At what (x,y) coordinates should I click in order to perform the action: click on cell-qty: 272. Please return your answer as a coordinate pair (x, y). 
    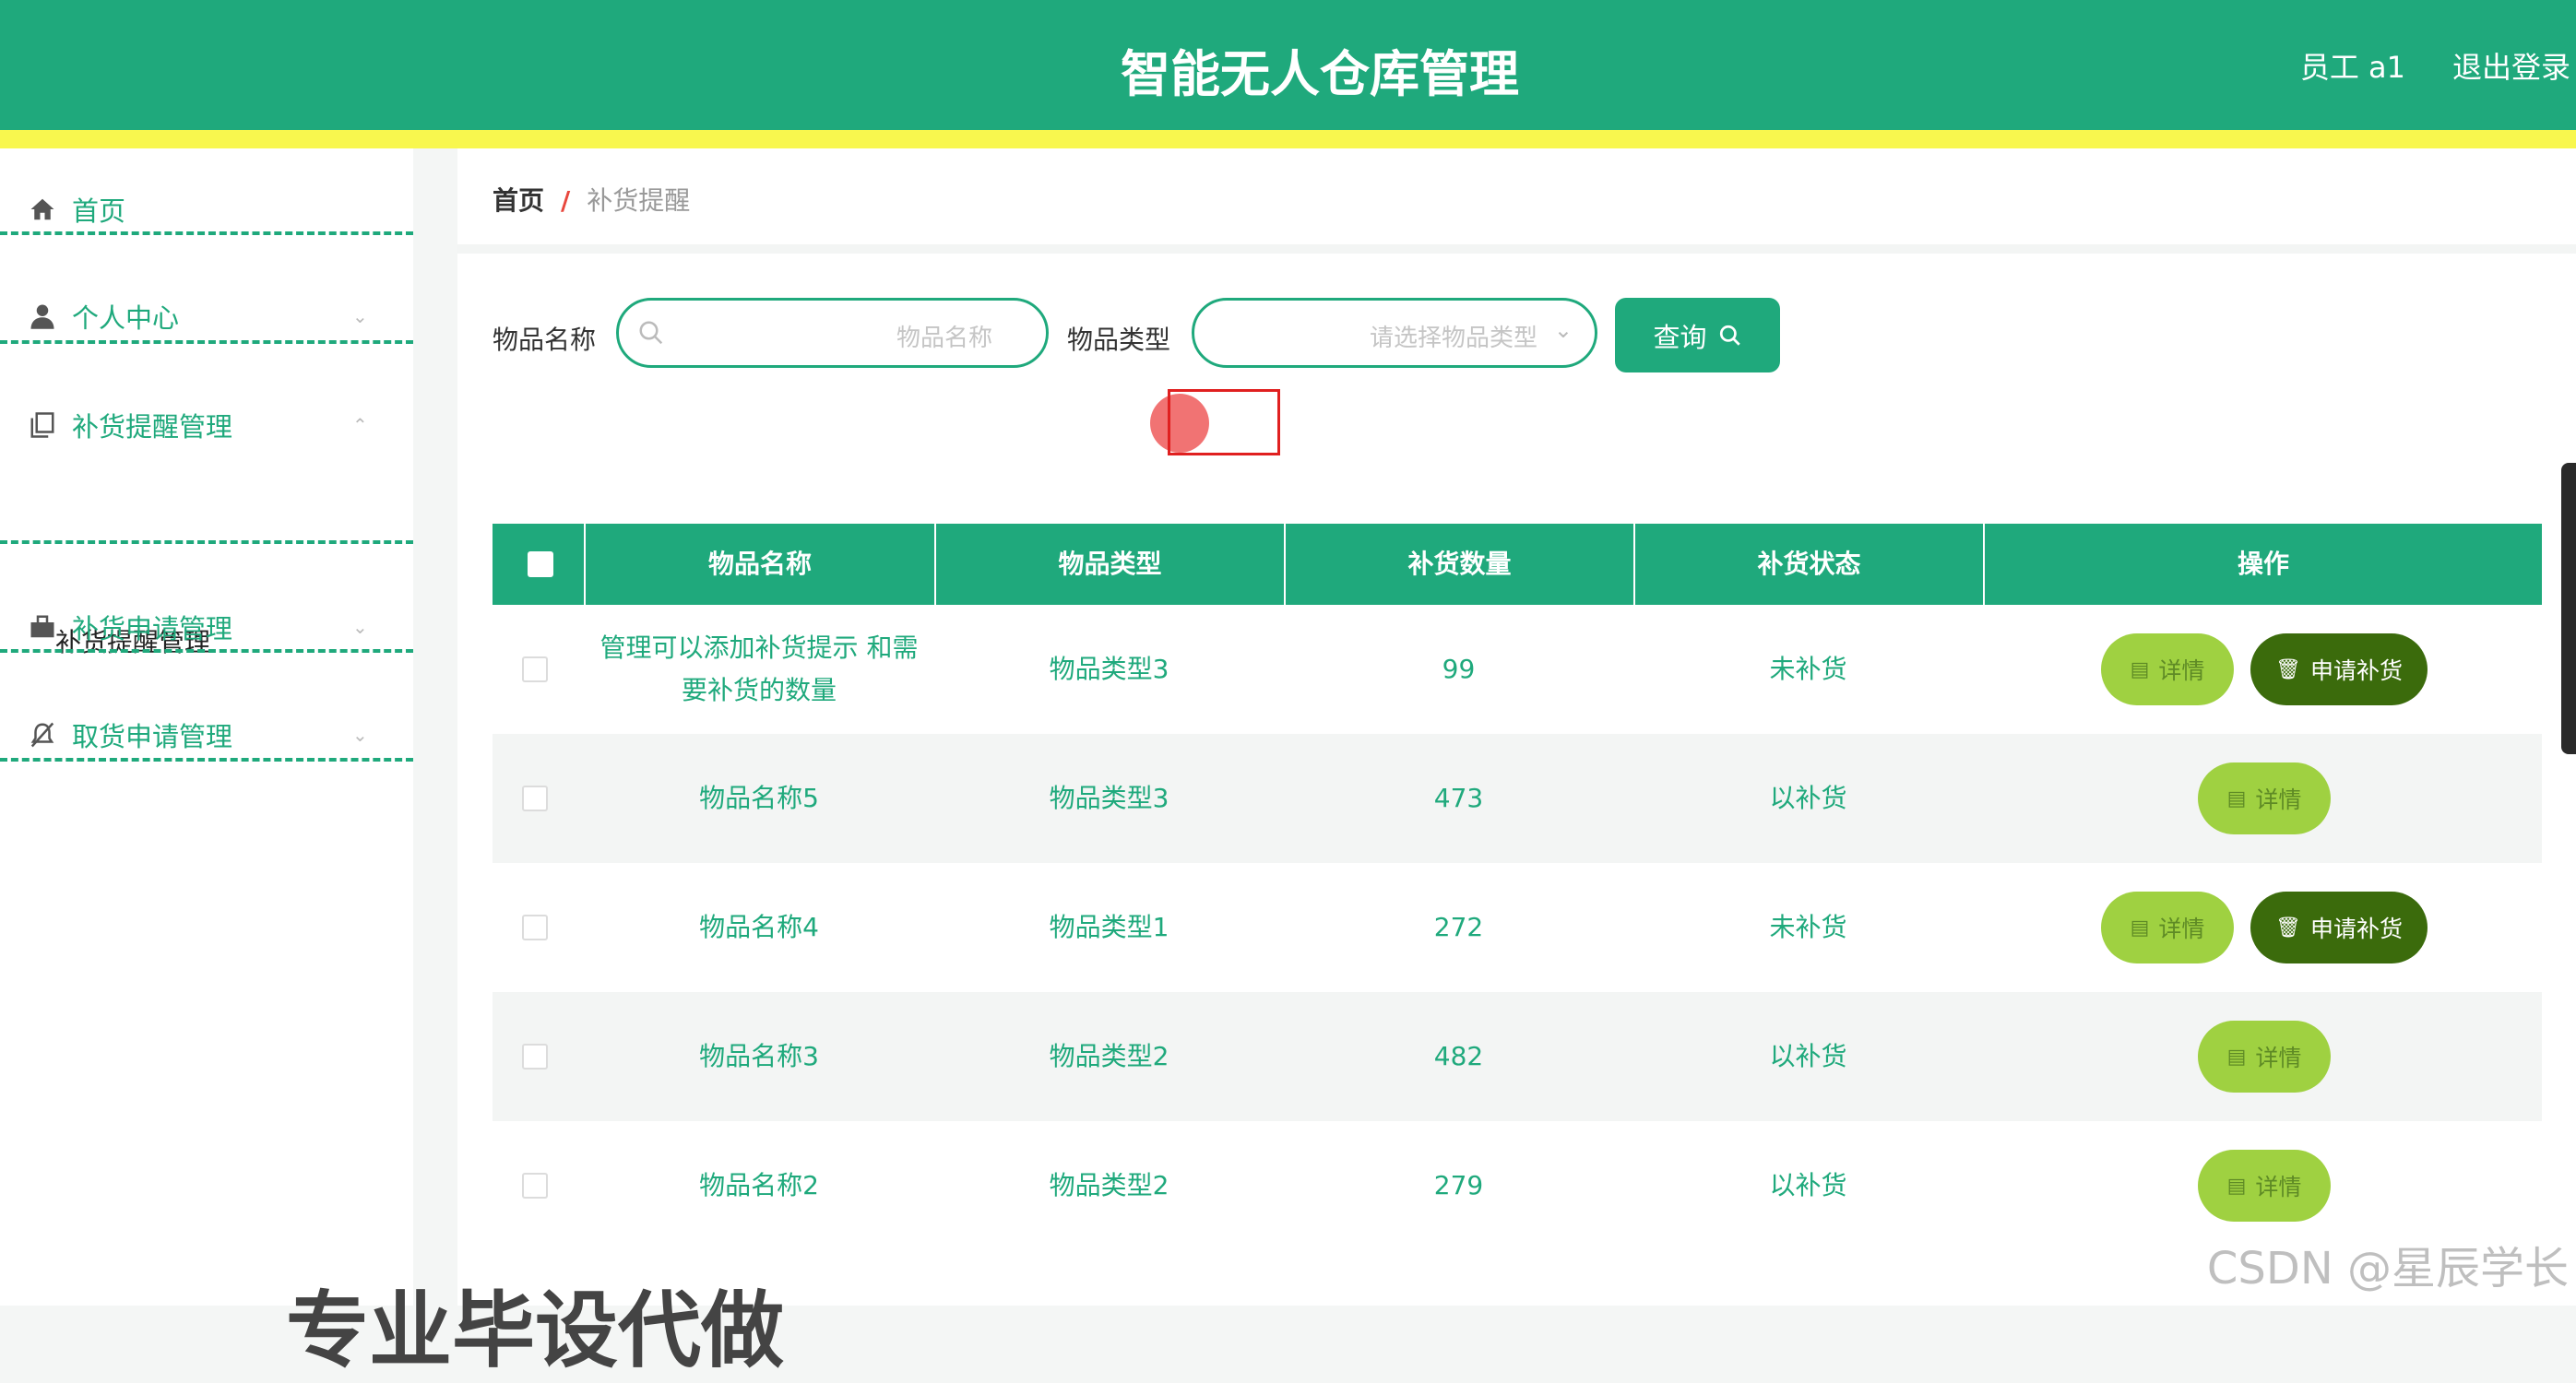
    Looking at the image, I should click on (1458, 927).